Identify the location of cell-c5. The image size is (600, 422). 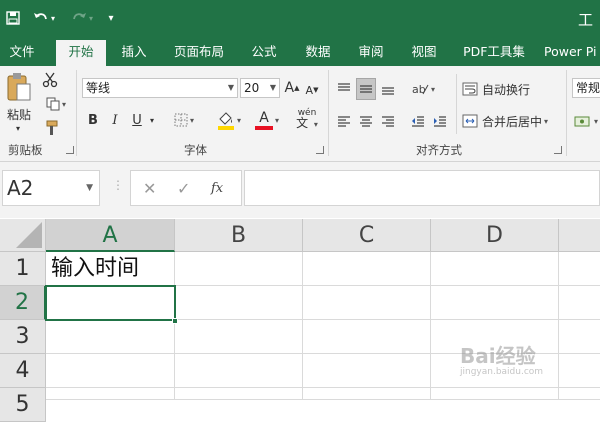
(367, 394).